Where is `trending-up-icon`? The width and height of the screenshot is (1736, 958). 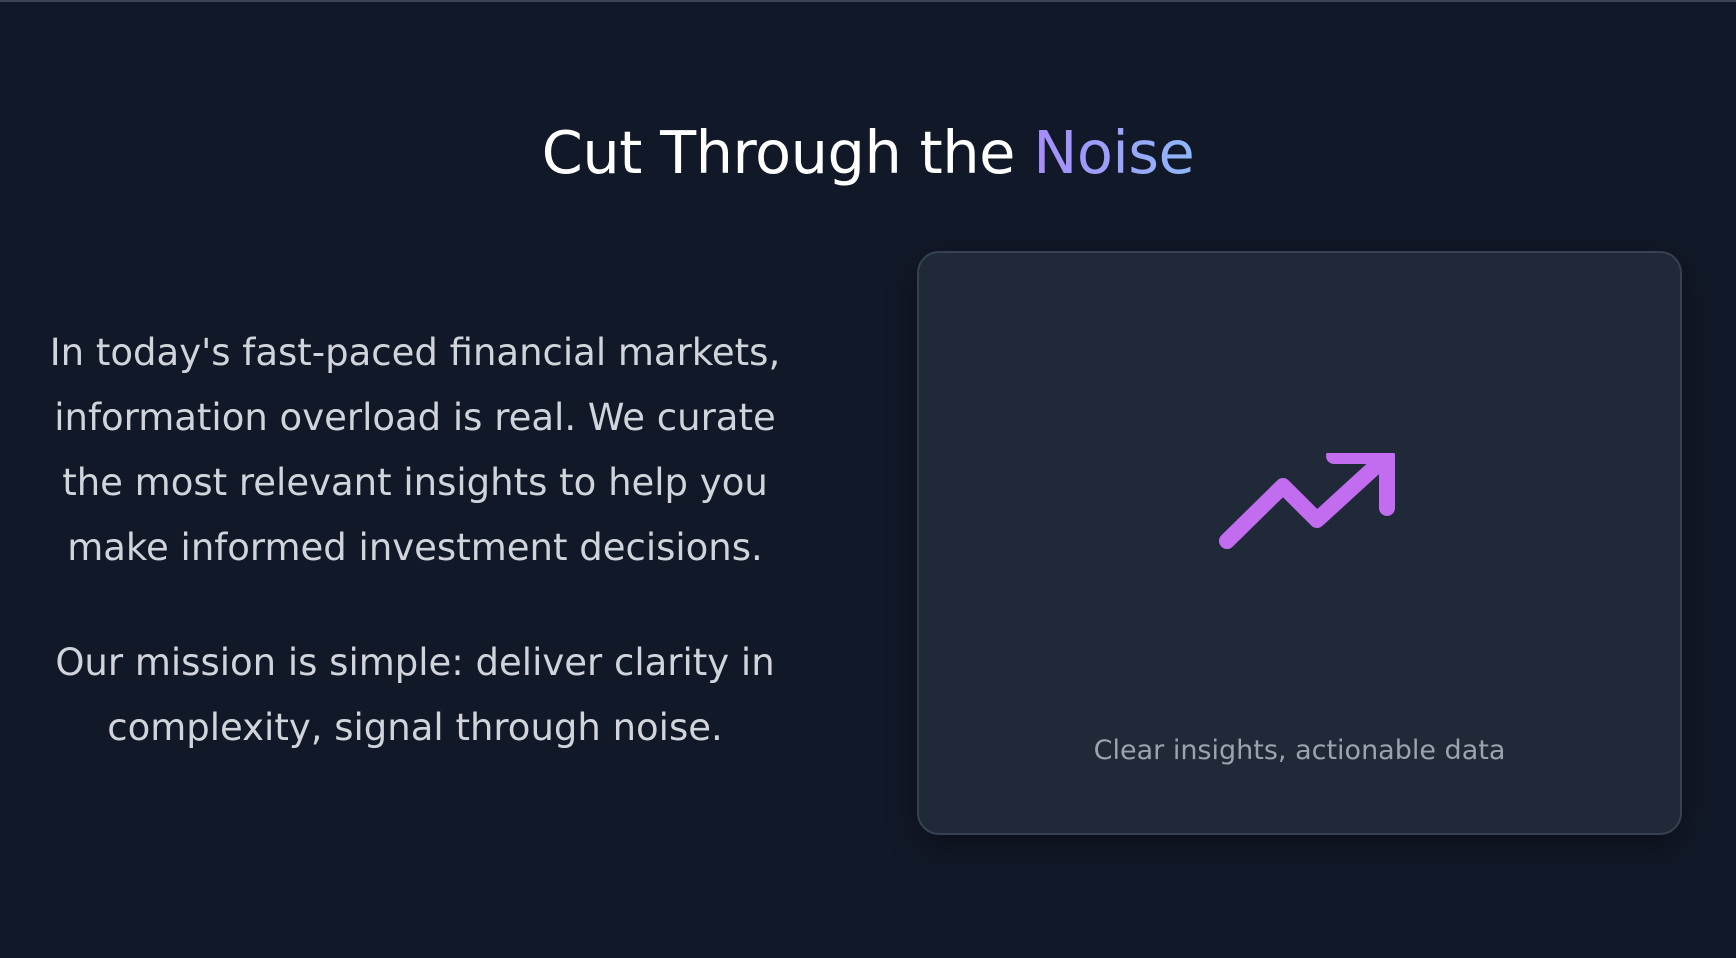 trending-up-icon is located at coordinates (1307, 501).